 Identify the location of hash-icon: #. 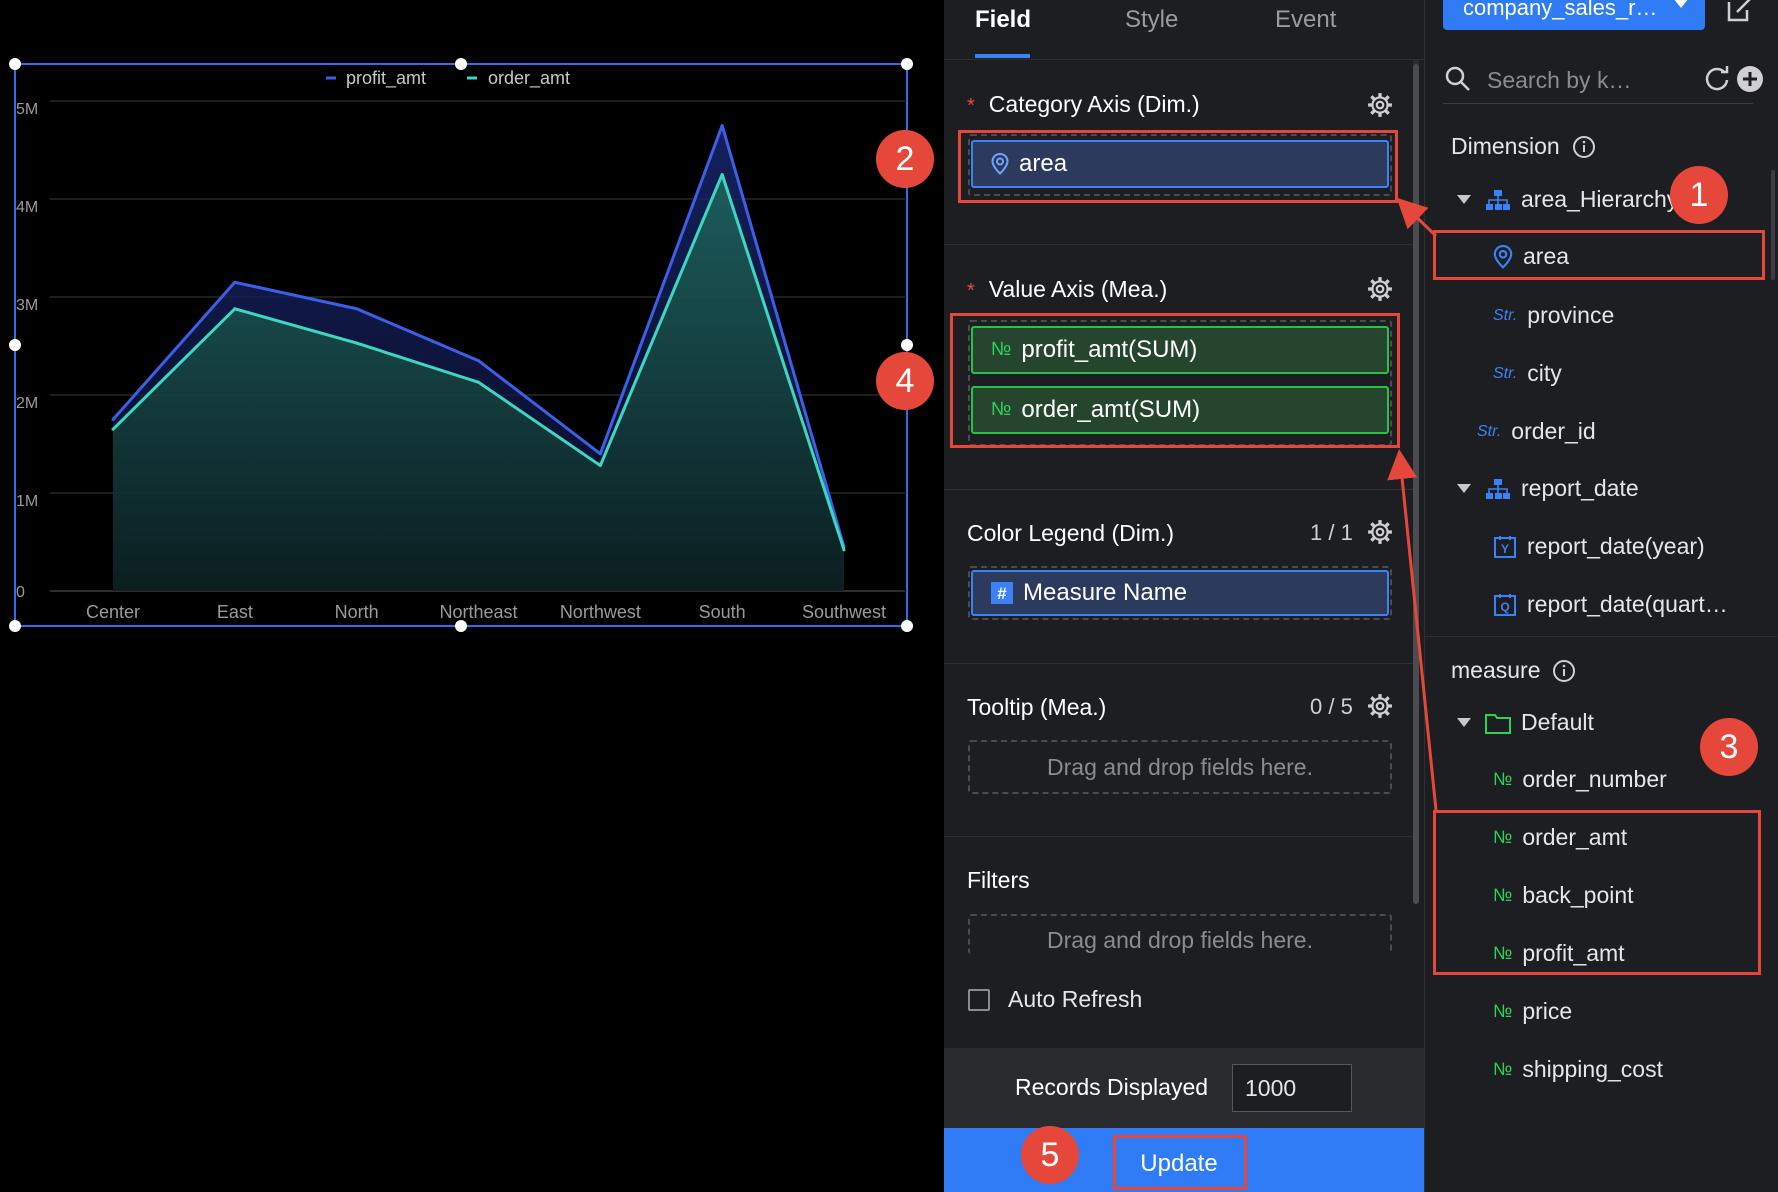
(1002, 593).